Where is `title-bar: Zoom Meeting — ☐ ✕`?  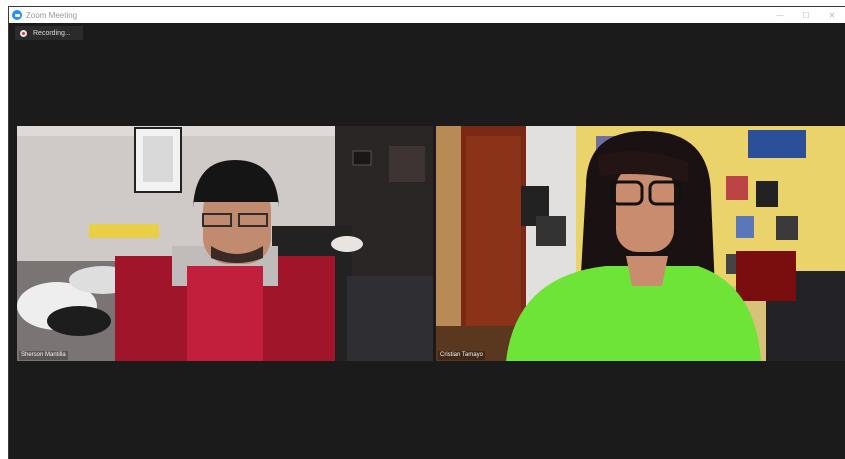 title-bar: Zoom Meeting — ☐ ✕ is located at coordinates (427, 15).